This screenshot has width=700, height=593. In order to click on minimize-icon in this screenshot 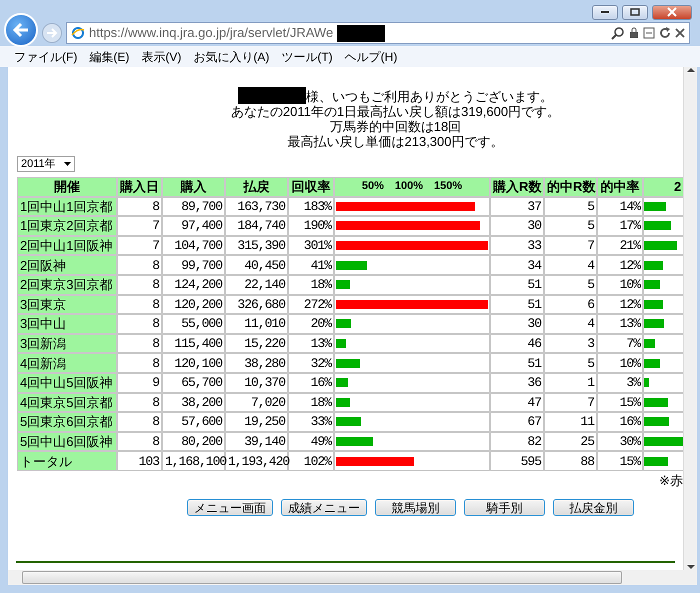, I will do `click(605, 12)`.